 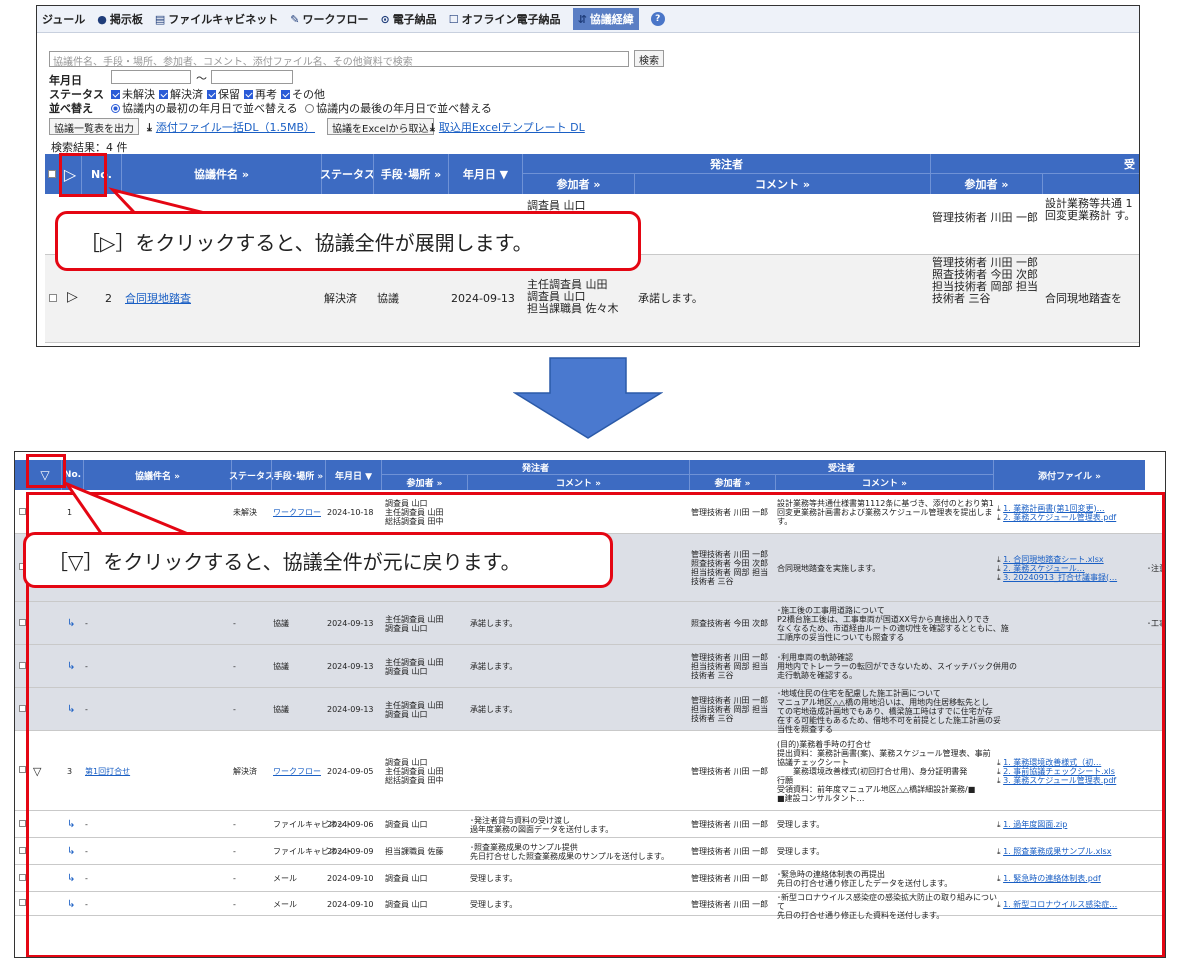 I want to click on row-expand-icon: ▷, so click(x=72, y=297).